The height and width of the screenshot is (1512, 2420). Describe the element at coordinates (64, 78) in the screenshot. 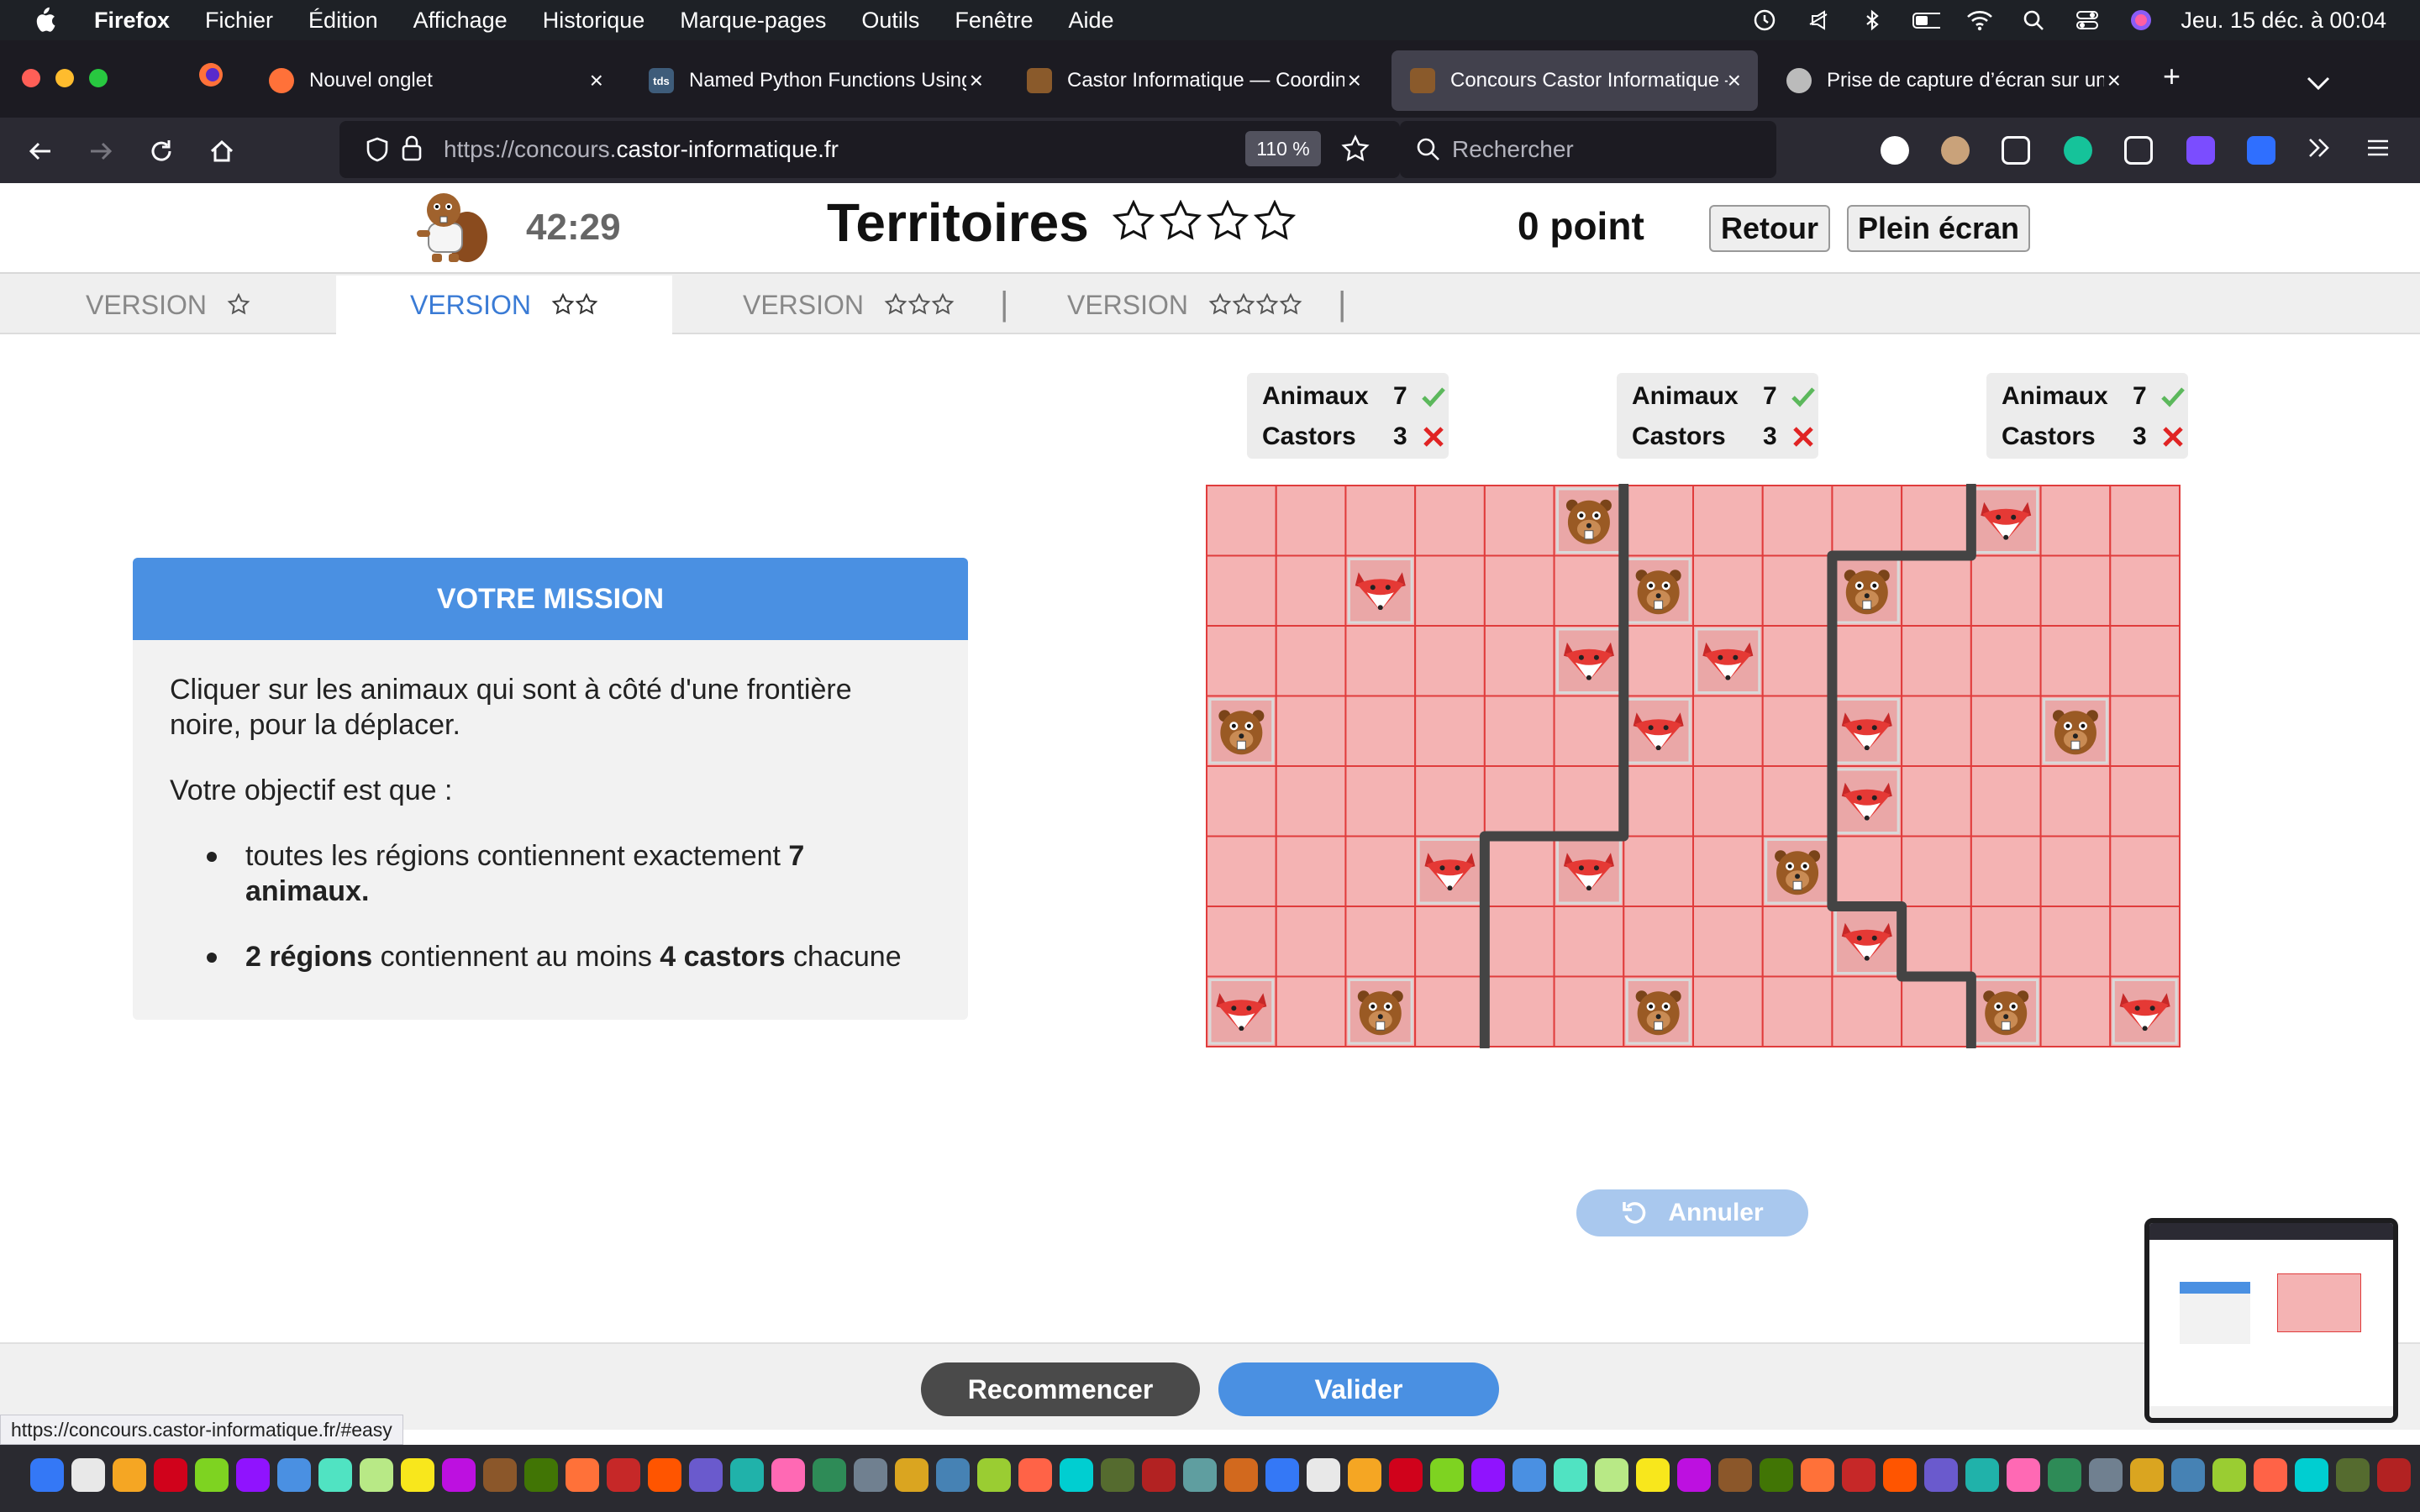

I see `window-minimize-button` at that location.